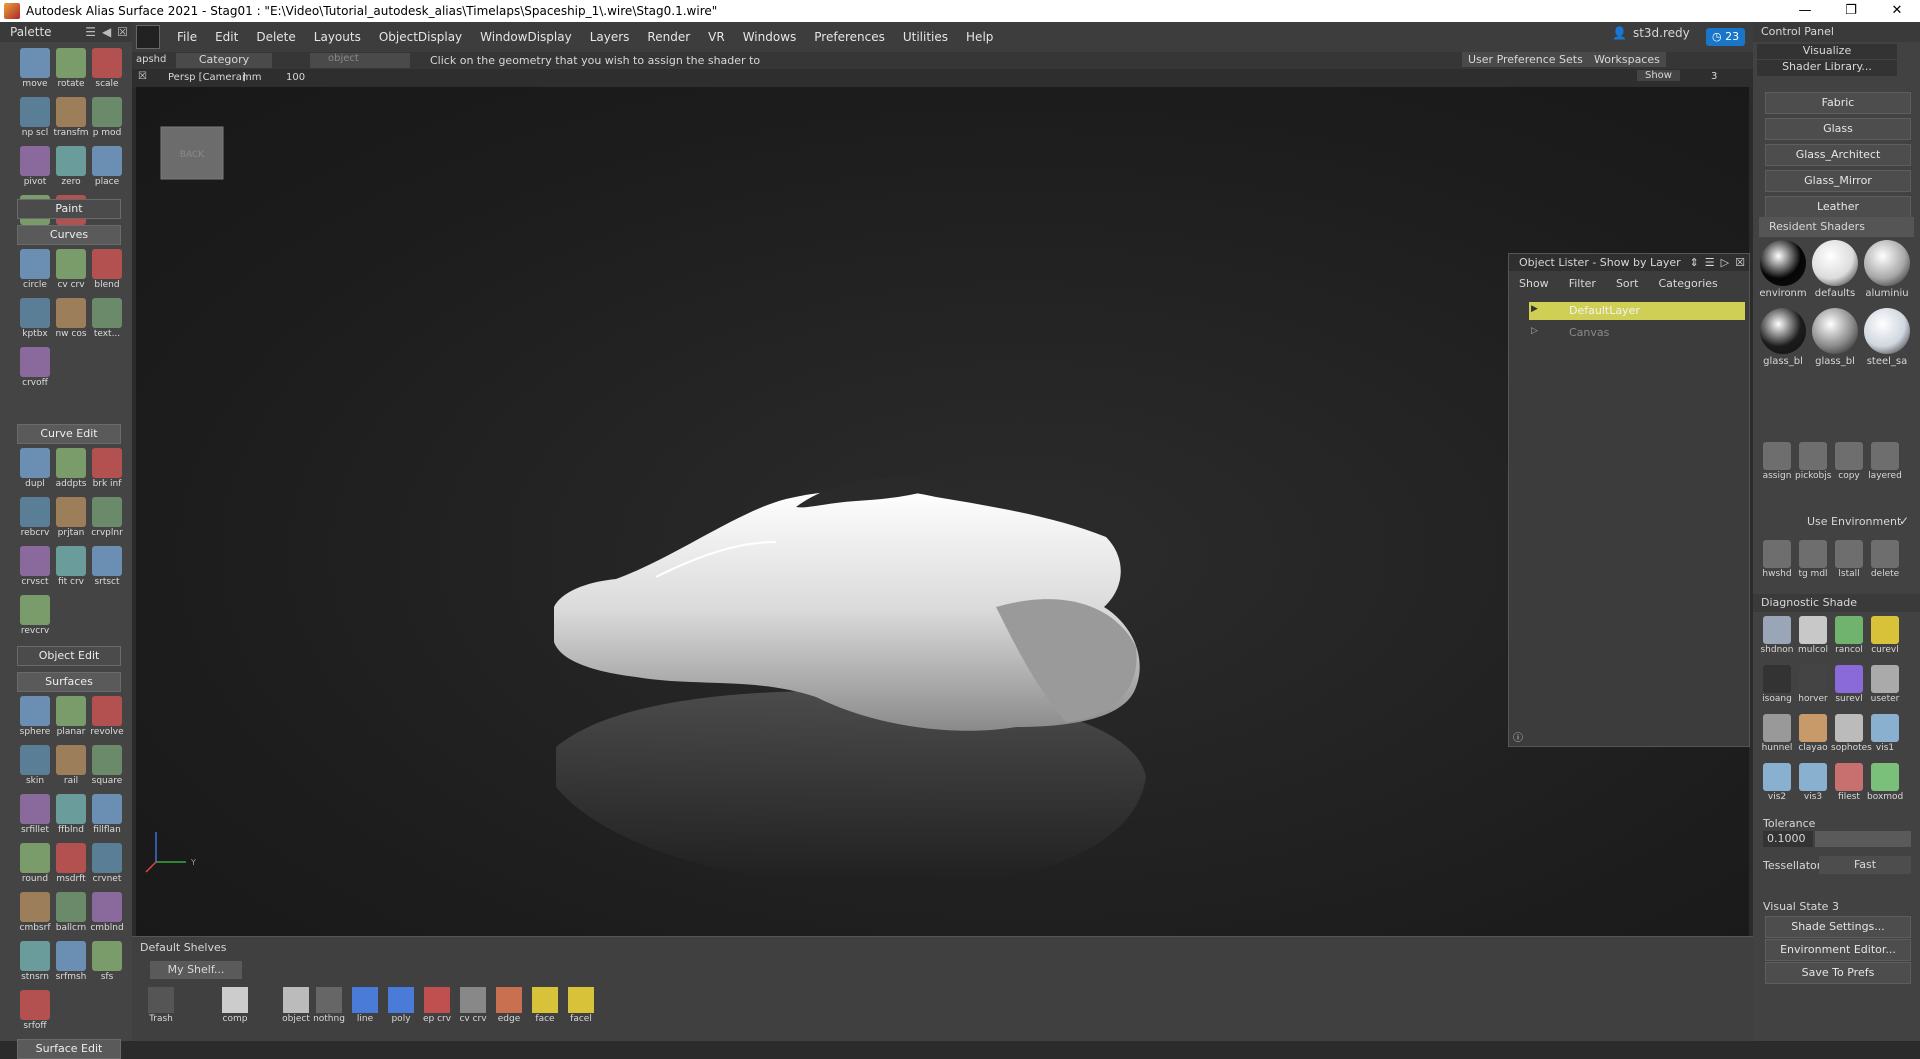 This screenshot has height=1059, width=1920. I want to click on tool-addpts: addpts, so click(71, 471).